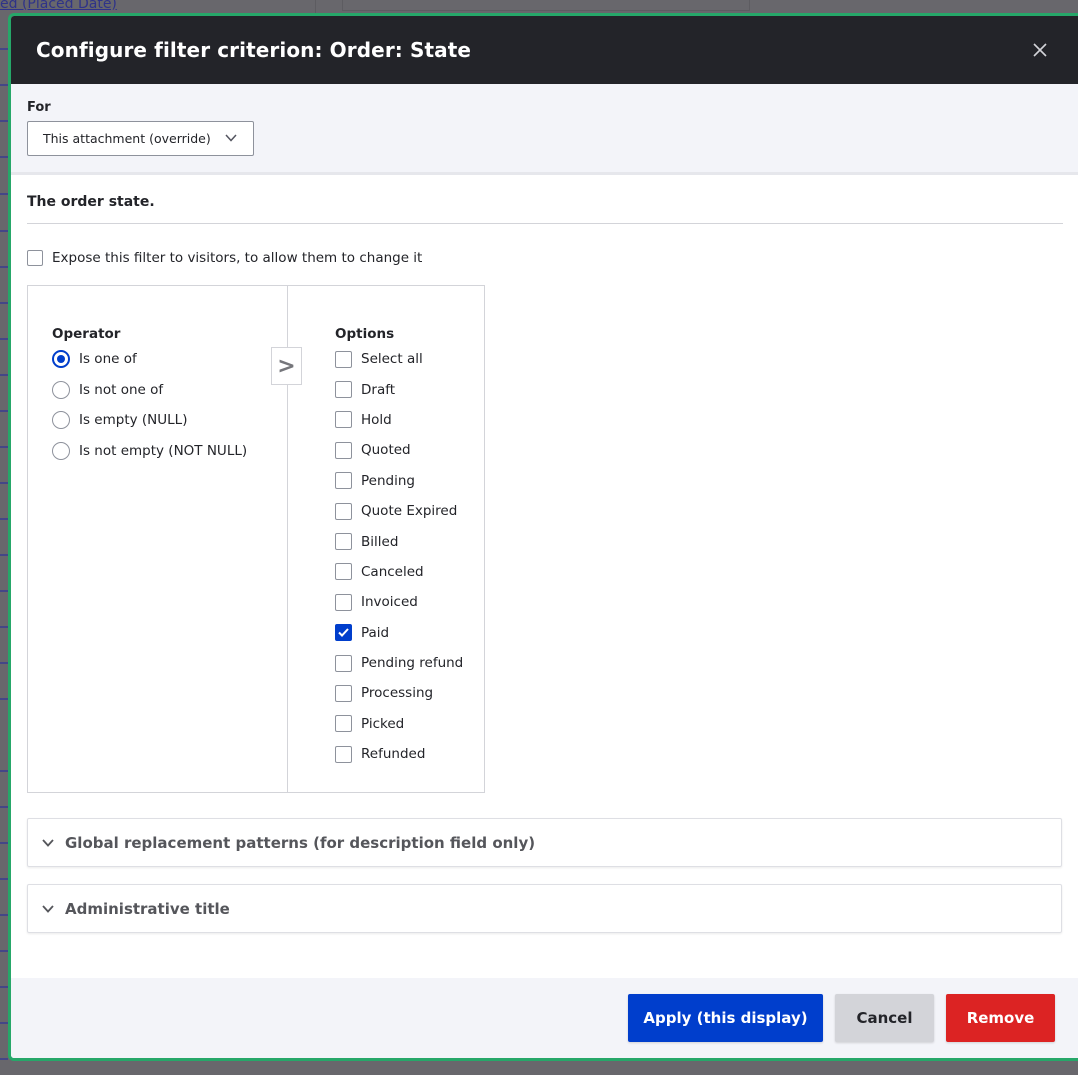 This screenshot has height=1075, width=1078. I want to click on dialog-footer: Apply (this display) Cancel Remove, so click(544, 1018).